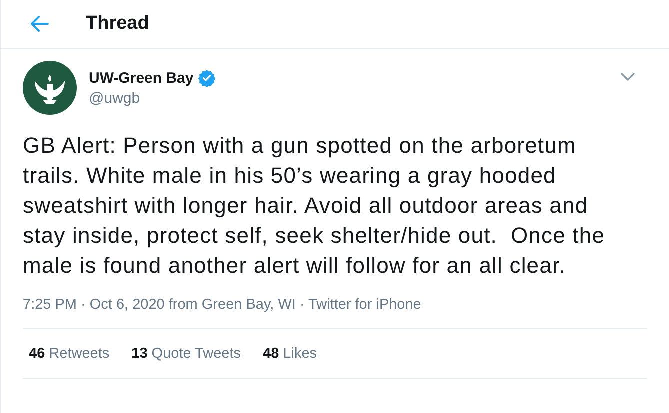  What do you see at coordinates (290, 354) in the screenshot?
I see `stat-link: 48 Likes` at bounding box center [290, 354].